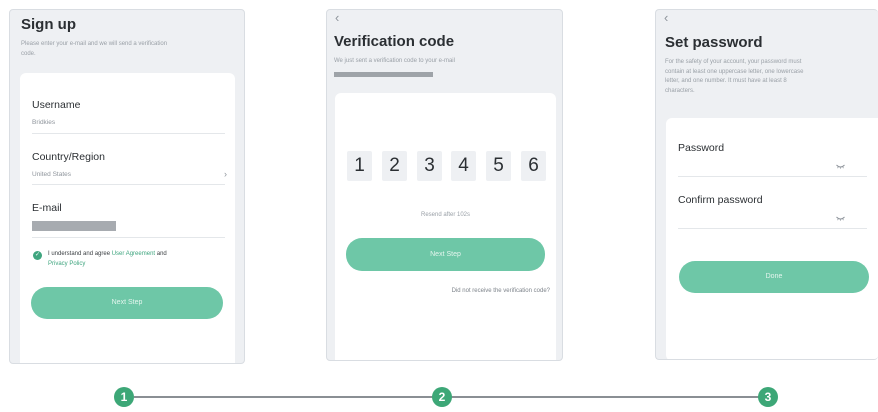 This screenshot has height=412, width=878. Describe the element at coordinates (28, 53) in the screenshot. I see `signup-subtitle-line-2: code.` at that location.